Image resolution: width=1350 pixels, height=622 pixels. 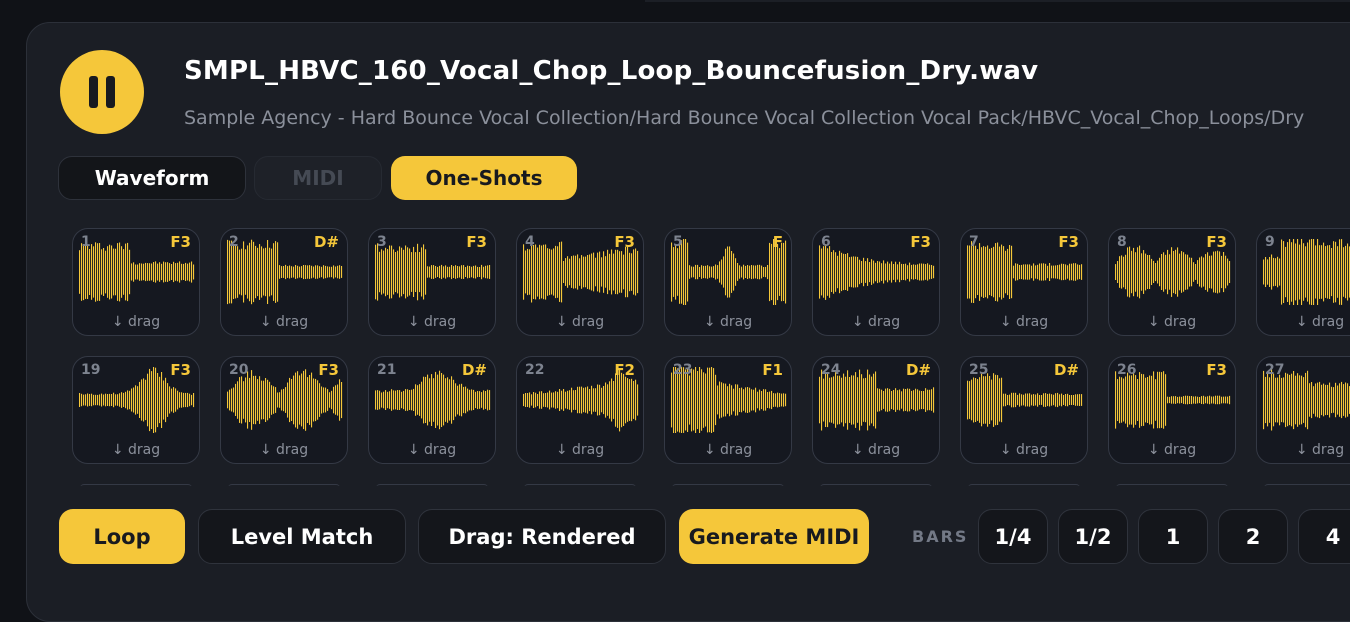 What do you see at coordinates (728, 410) in the screenshot?
I see `one-shot-tile: 23 F1 ↓ drag` at bounding box center [728, 410].